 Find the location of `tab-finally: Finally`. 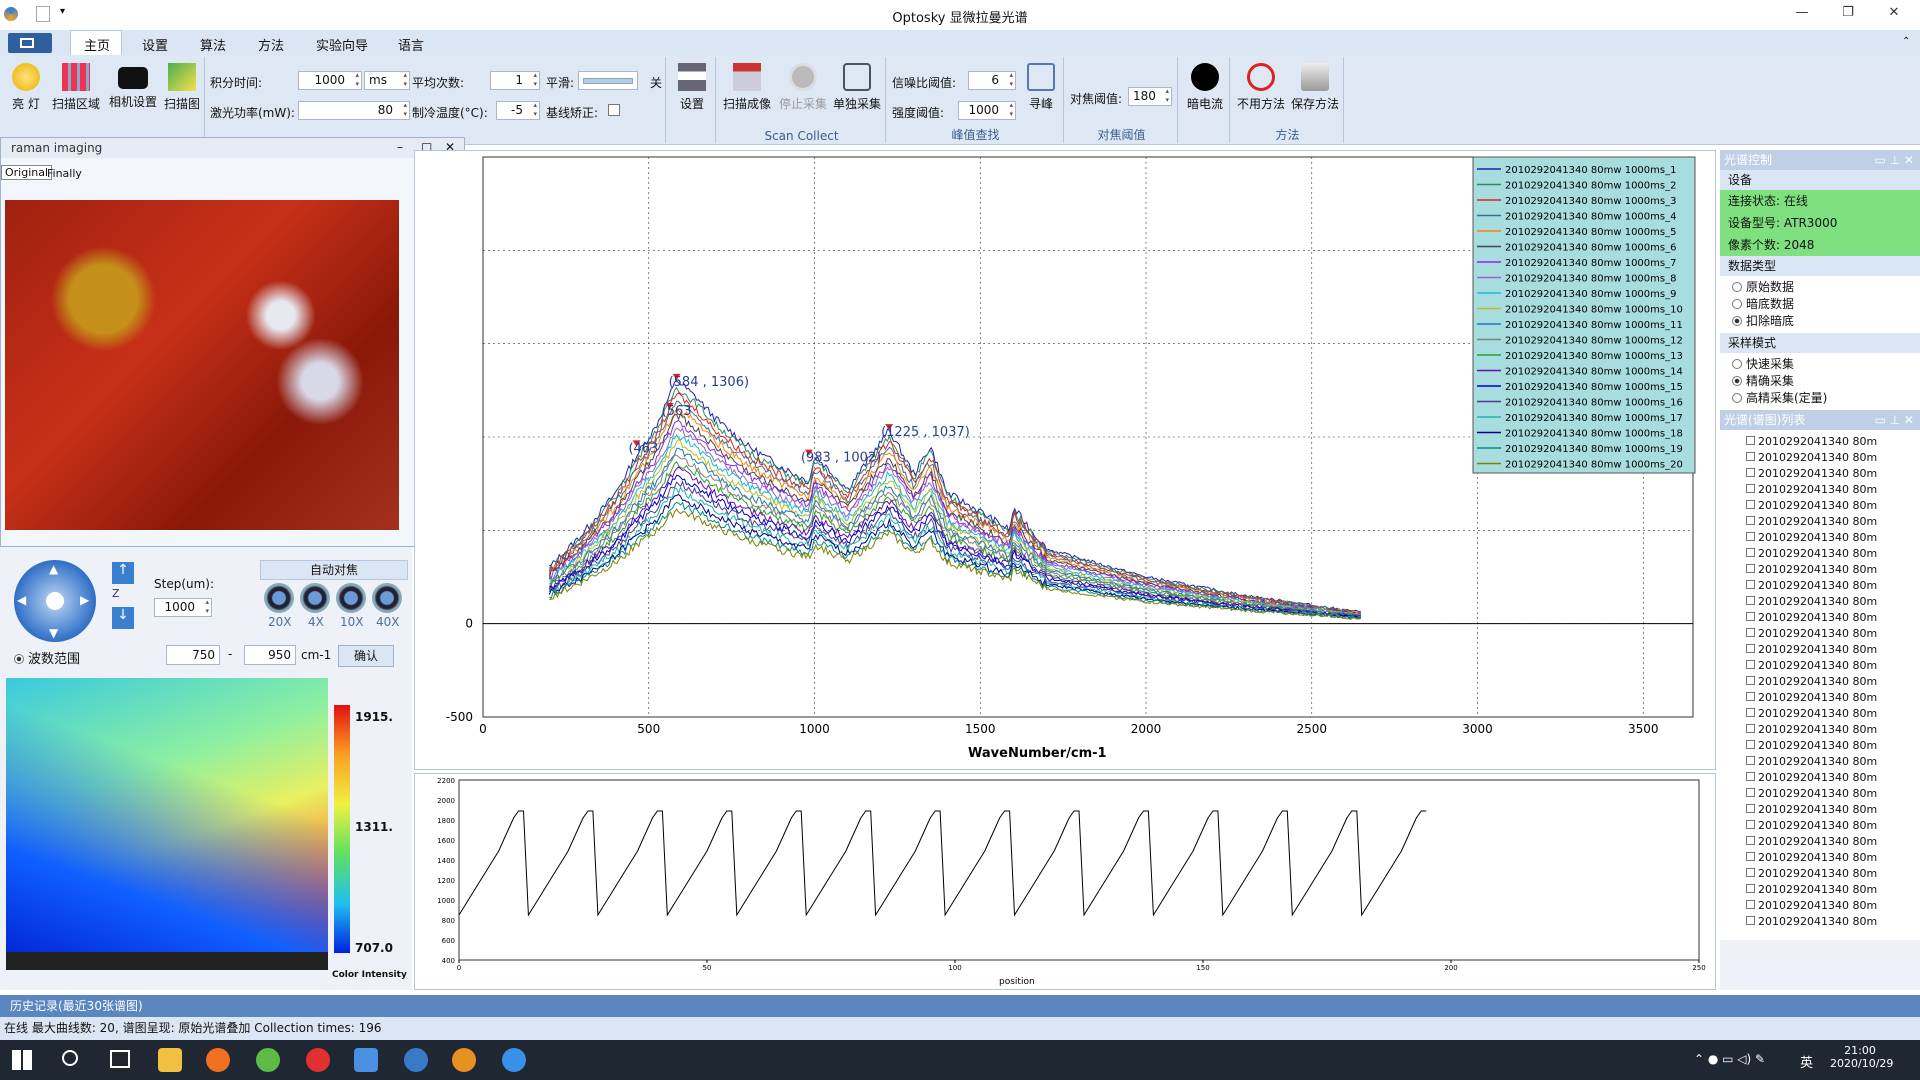

tab-finally: Finally is located at coordinates (64, 173).